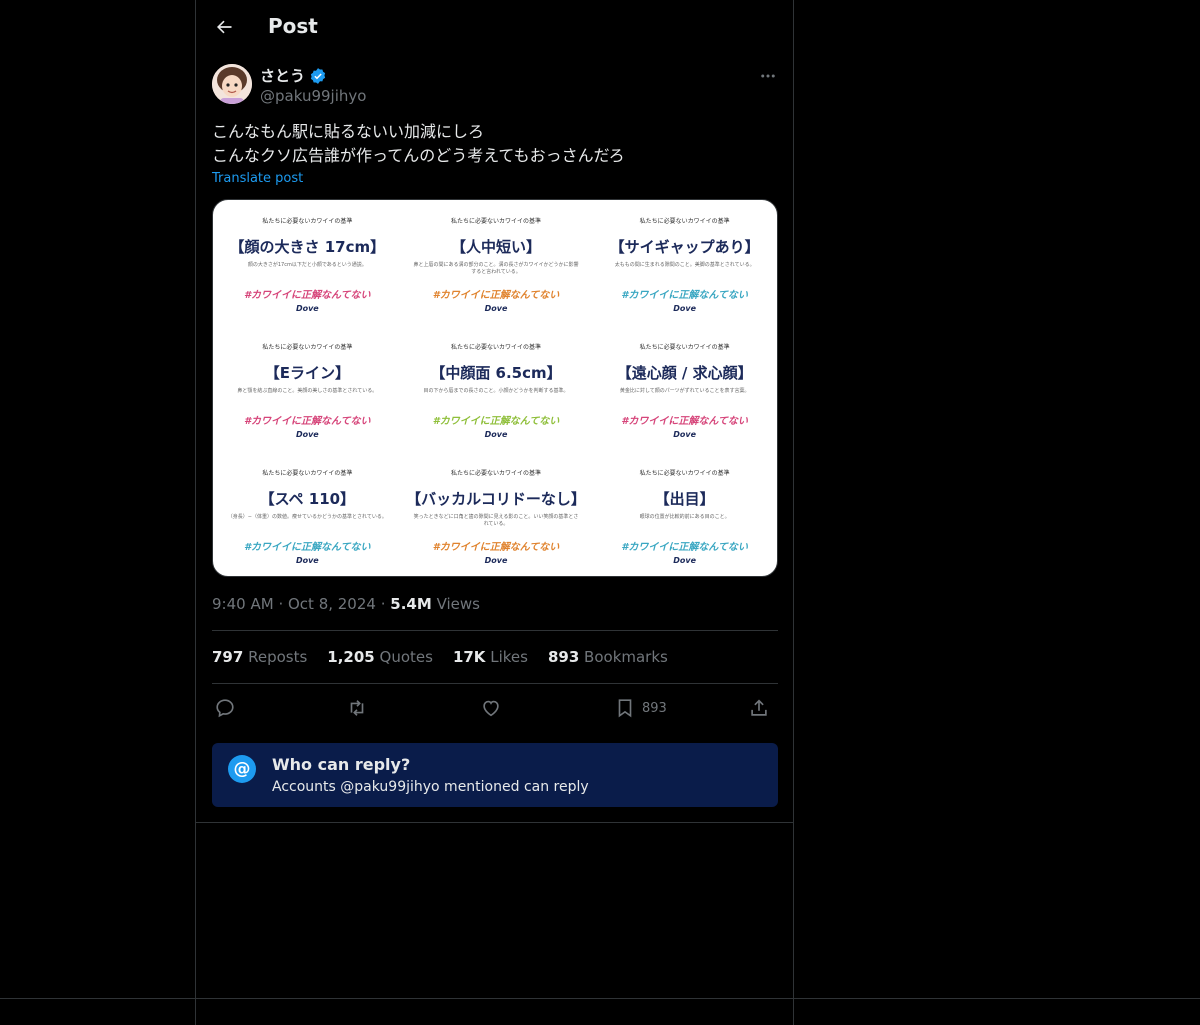 The height and width of the screenshot is (1025, 1200). Describe the element at coordinates (307, 373) in the screenshot. I see `ad-headline: 【Eライン】` at that location.